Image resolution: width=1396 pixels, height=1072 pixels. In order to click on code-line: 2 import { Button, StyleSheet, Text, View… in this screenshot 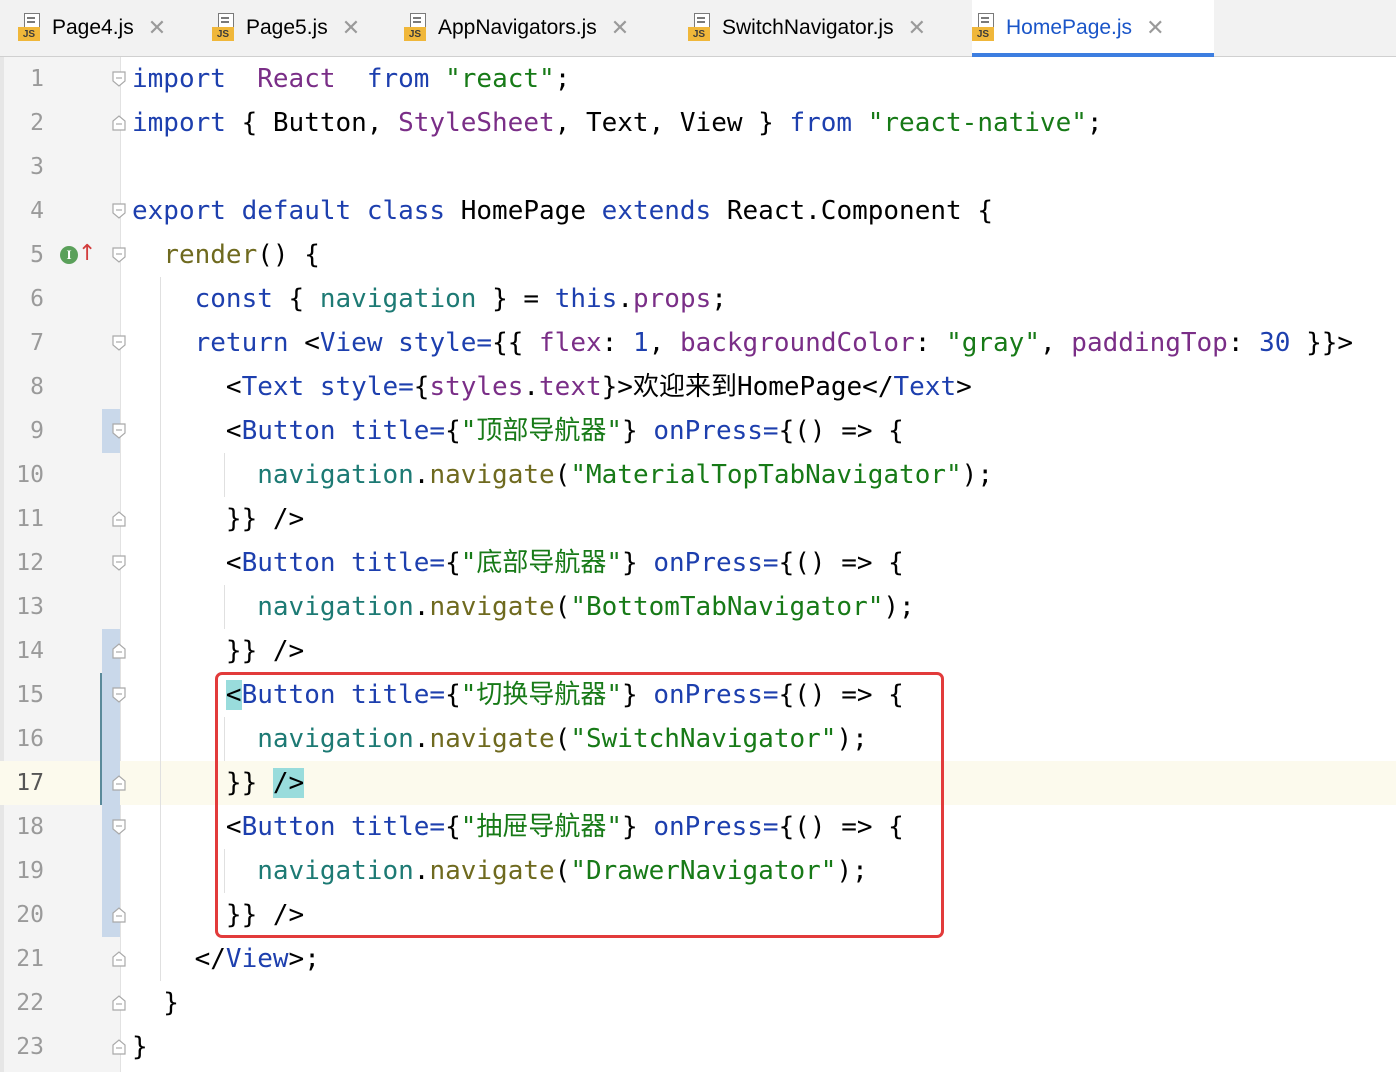, I will do `click(698, 123)`.